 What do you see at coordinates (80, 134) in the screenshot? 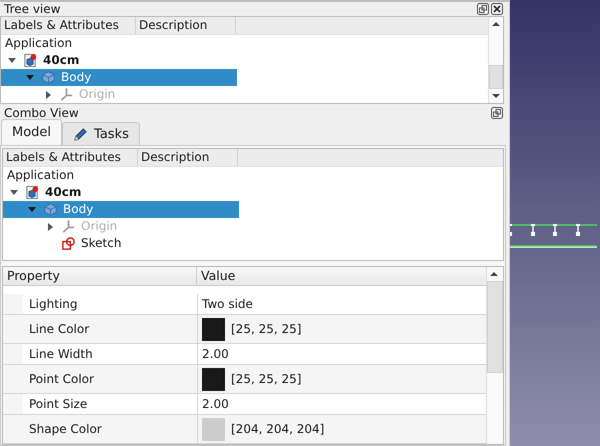
I see `pencil-icon` at bounding box center [80, 134].